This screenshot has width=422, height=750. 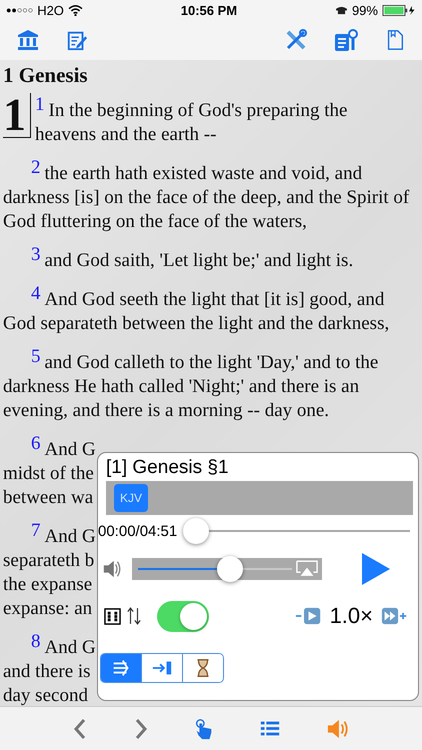 What do you see at coordinates (47, 609) in the screenshot?
I see `verse-line: expanse: an` at bounding box center [47, 609].